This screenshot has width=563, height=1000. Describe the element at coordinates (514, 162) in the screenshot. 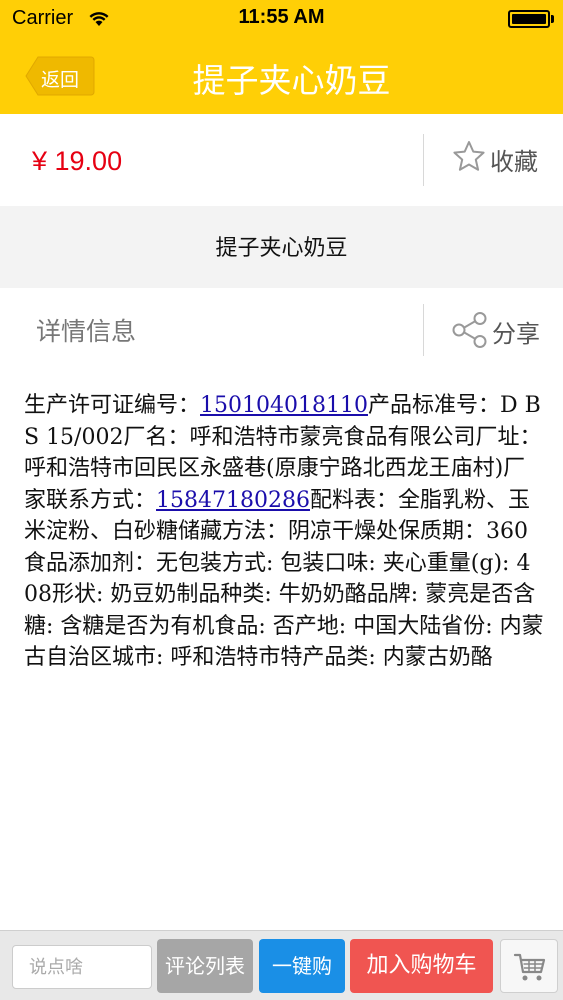

I see `favorite-label: 收藏` at that location.